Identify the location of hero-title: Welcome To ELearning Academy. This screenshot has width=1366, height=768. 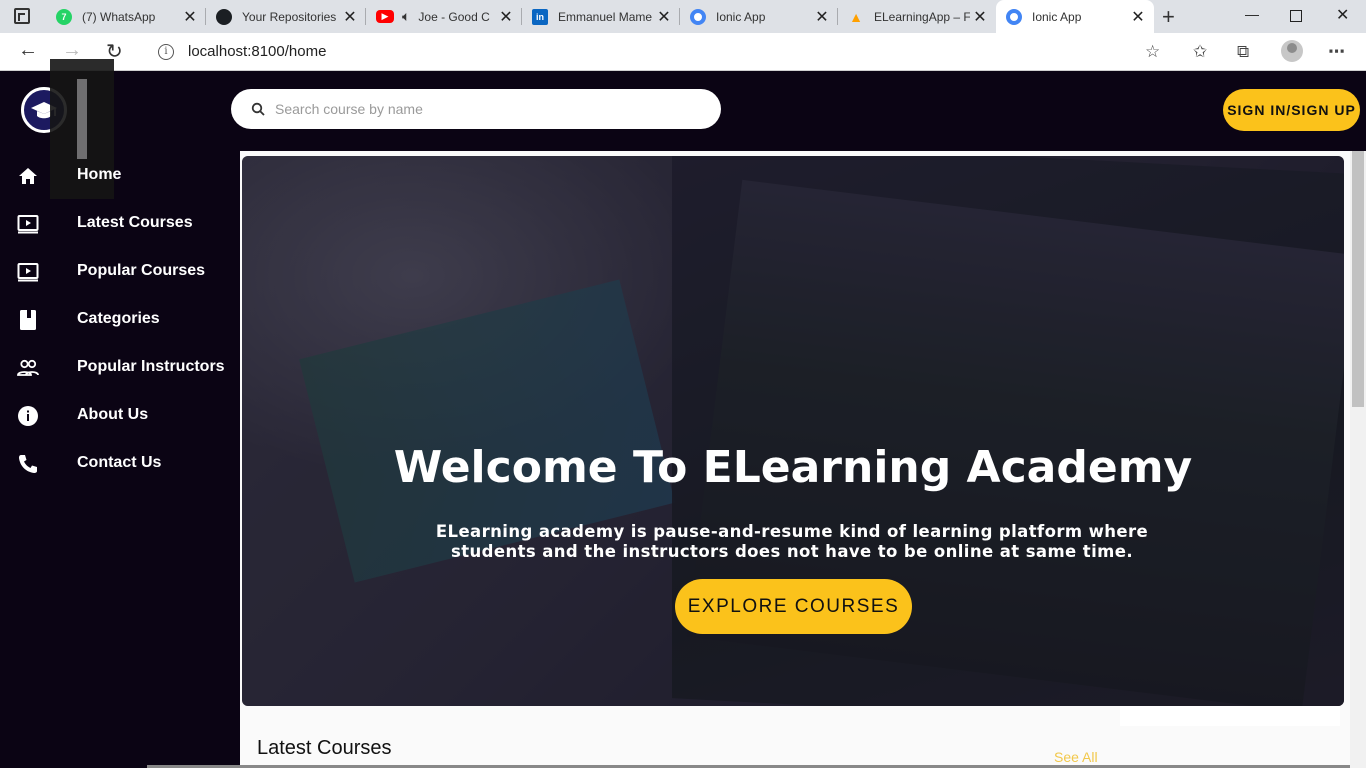
(793, 467).